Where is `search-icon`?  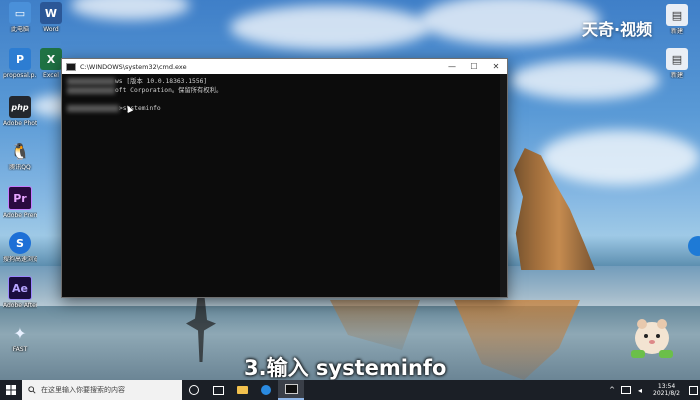 search-icon is located at coordinates (32, 390).